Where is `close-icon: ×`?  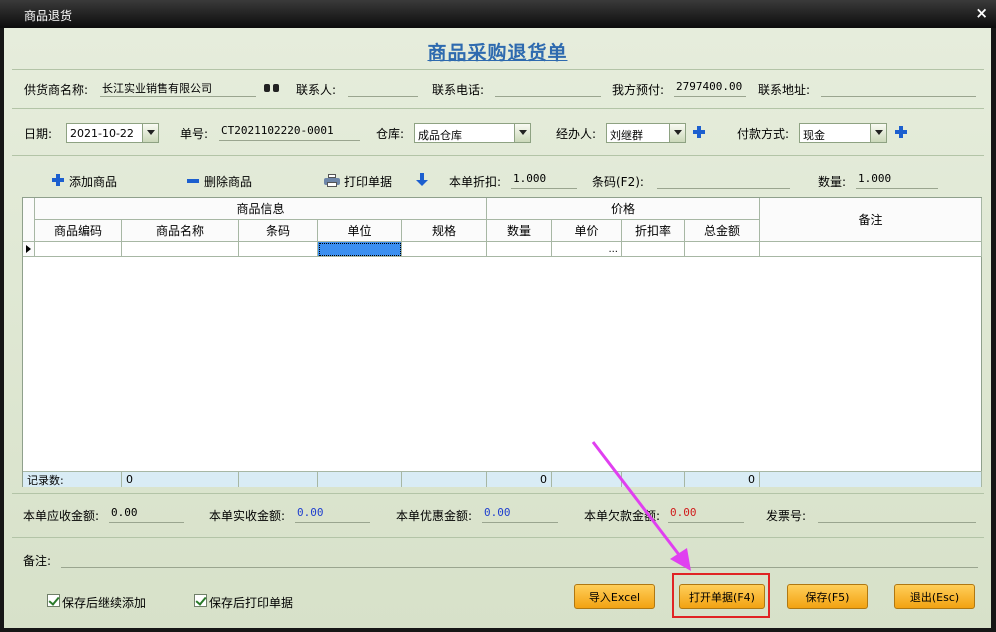 close-icon: × is located at coordinates (981, 13).